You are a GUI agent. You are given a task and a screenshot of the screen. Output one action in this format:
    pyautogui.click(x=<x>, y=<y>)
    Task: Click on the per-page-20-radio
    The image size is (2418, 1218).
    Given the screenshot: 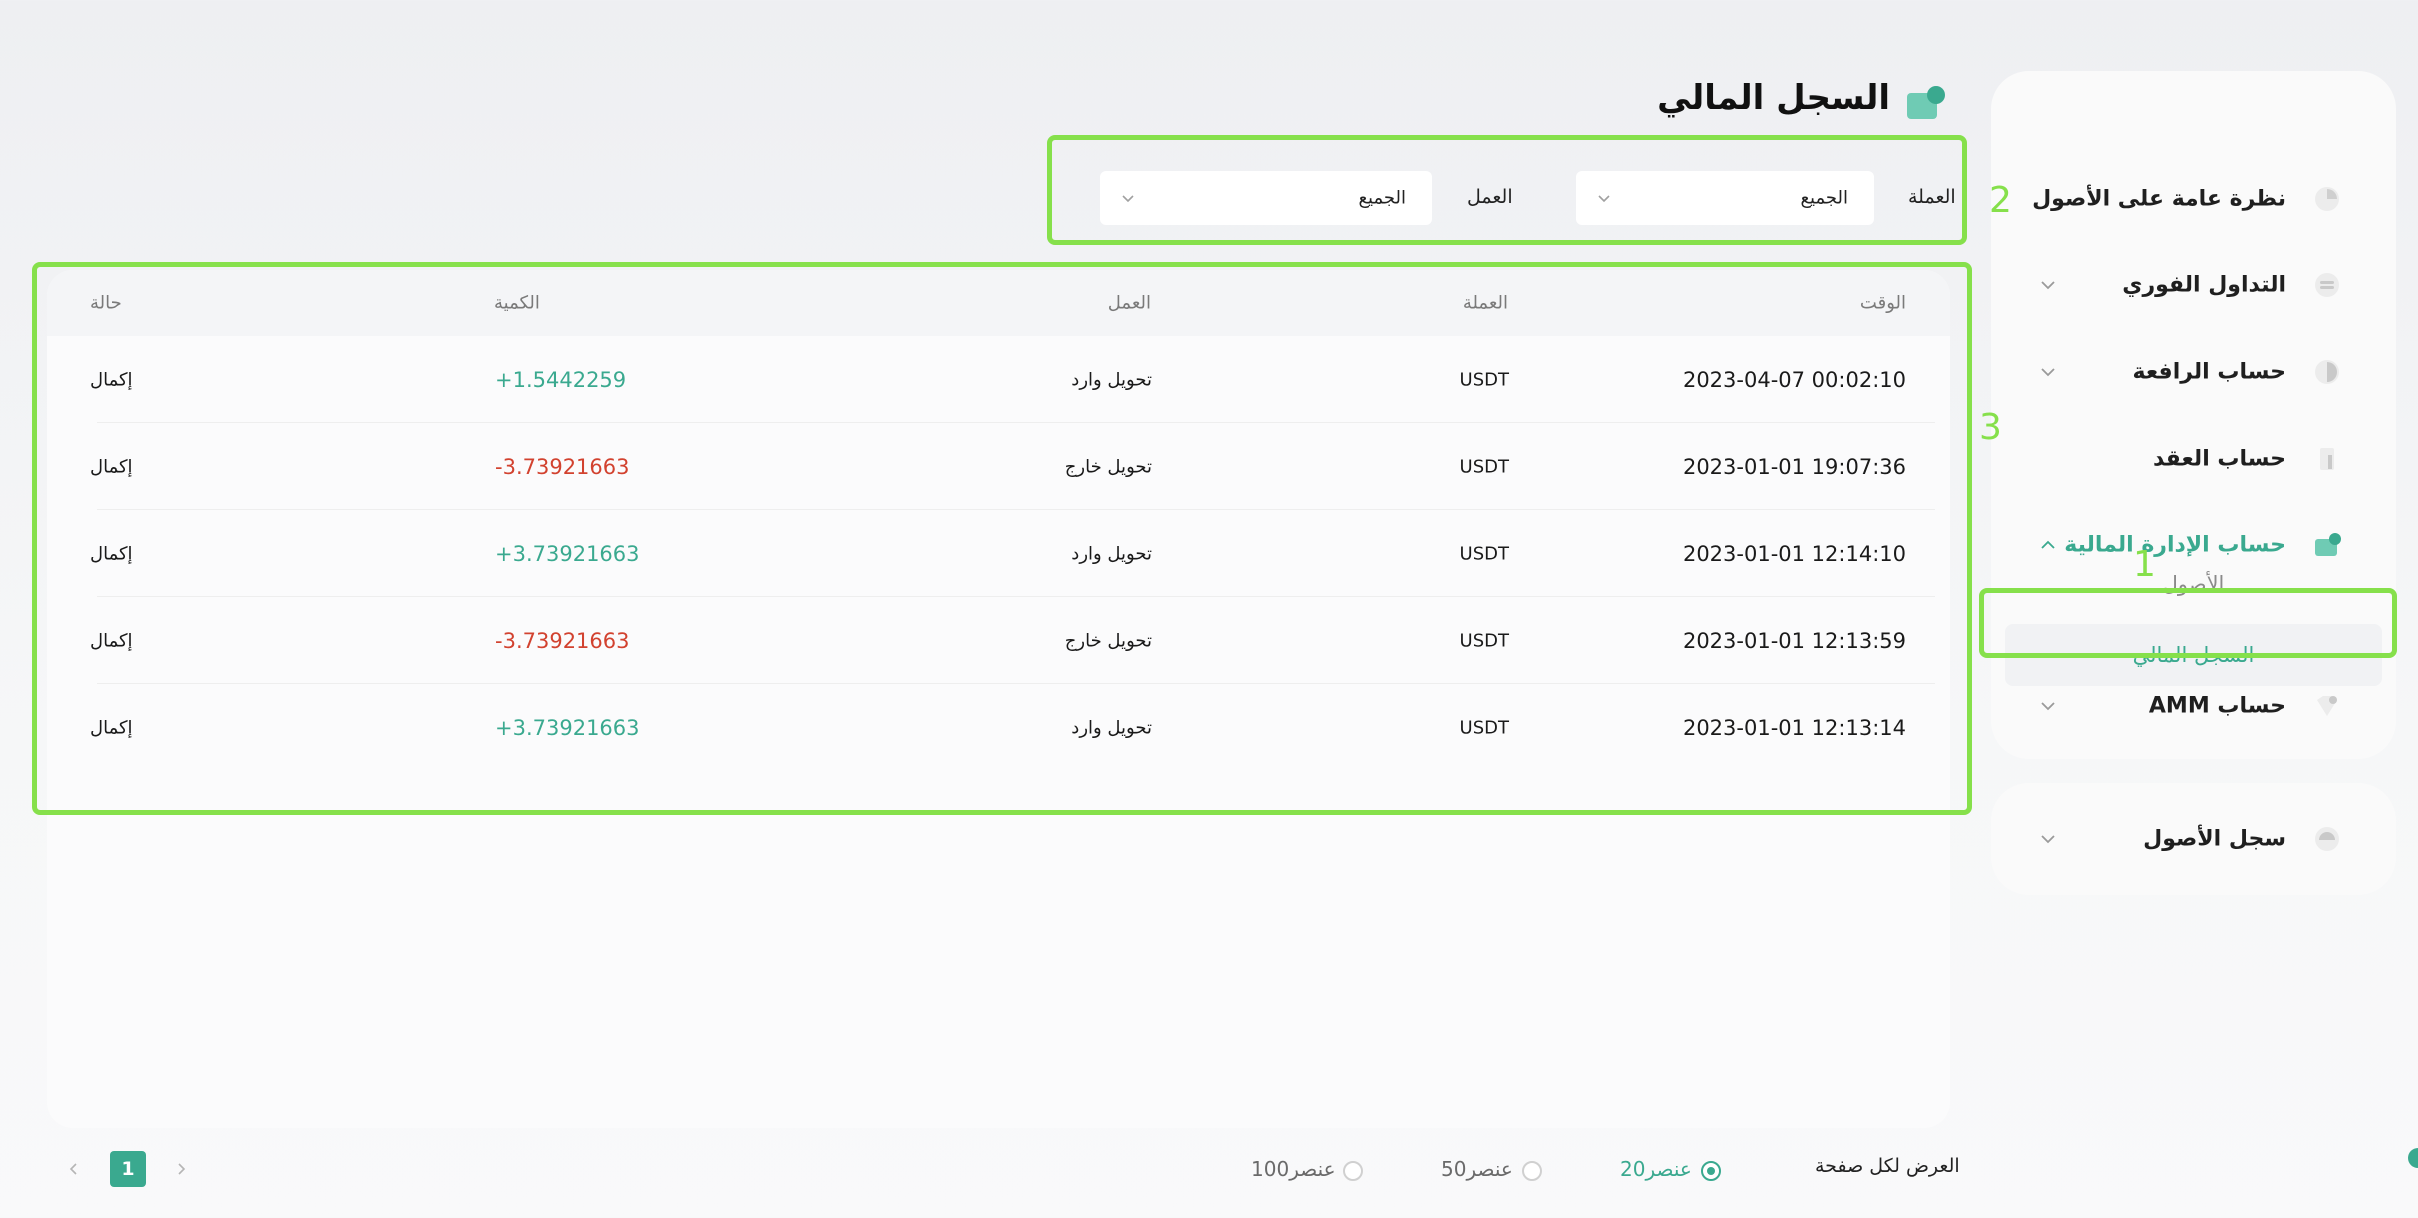 What is the action you would take?
    pyautogui.click(x=1711, y=1171)
    